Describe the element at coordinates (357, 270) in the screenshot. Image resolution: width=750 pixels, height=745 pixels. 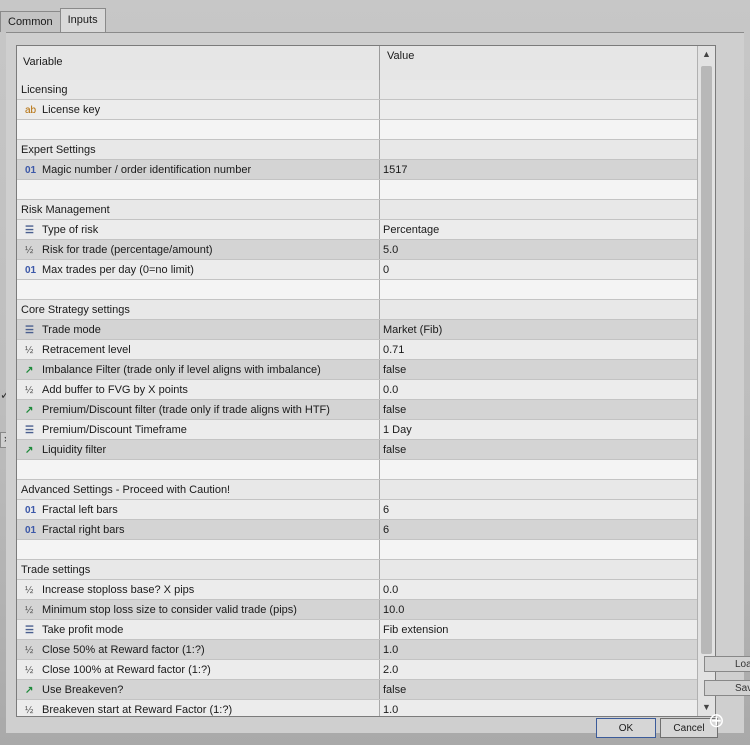
I see `parameter-row: 01 Max trades per day (0=no limit) 0` at that location.